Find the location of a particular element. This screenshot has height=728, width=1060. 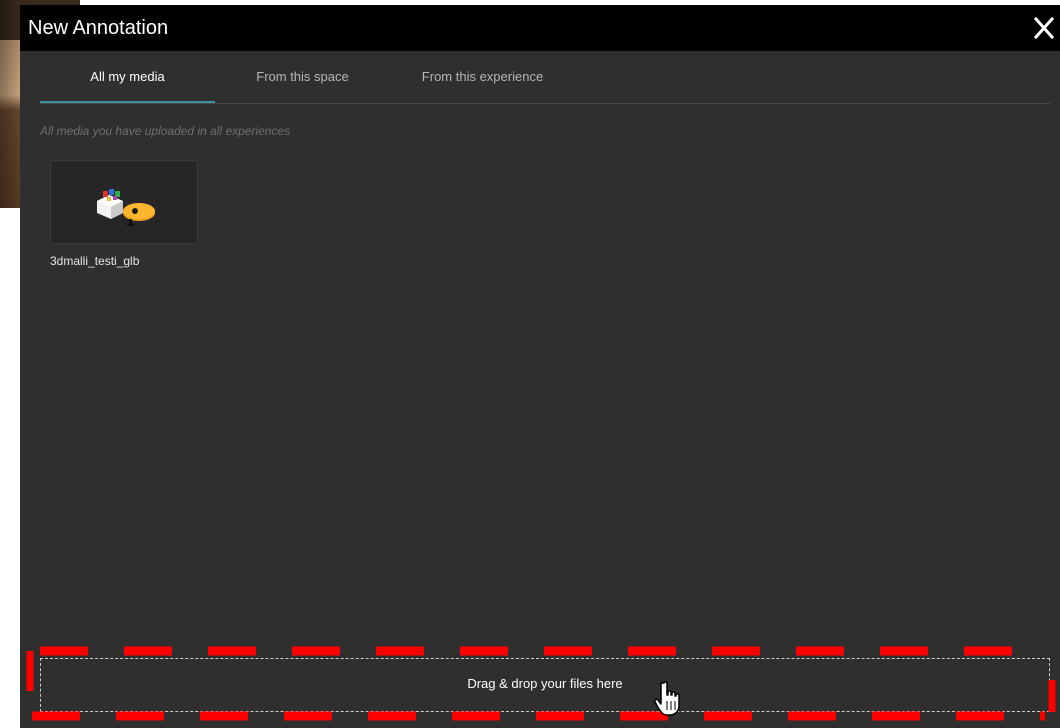

tab-all-my-media: All my media is located at coordinates (127, 77).